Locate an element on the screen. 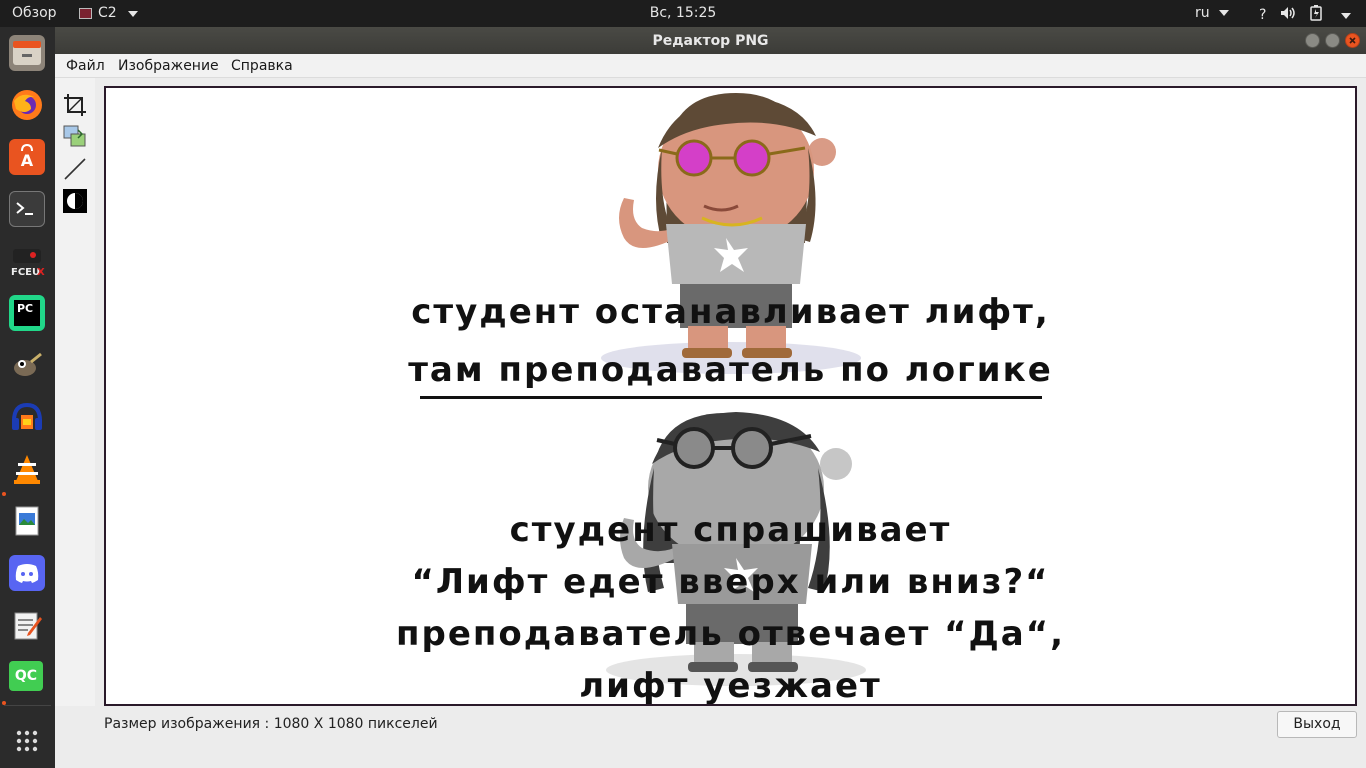 The width and height of the screenshot is (1366, 768). discord-icon is located at coordinates (27, 573).